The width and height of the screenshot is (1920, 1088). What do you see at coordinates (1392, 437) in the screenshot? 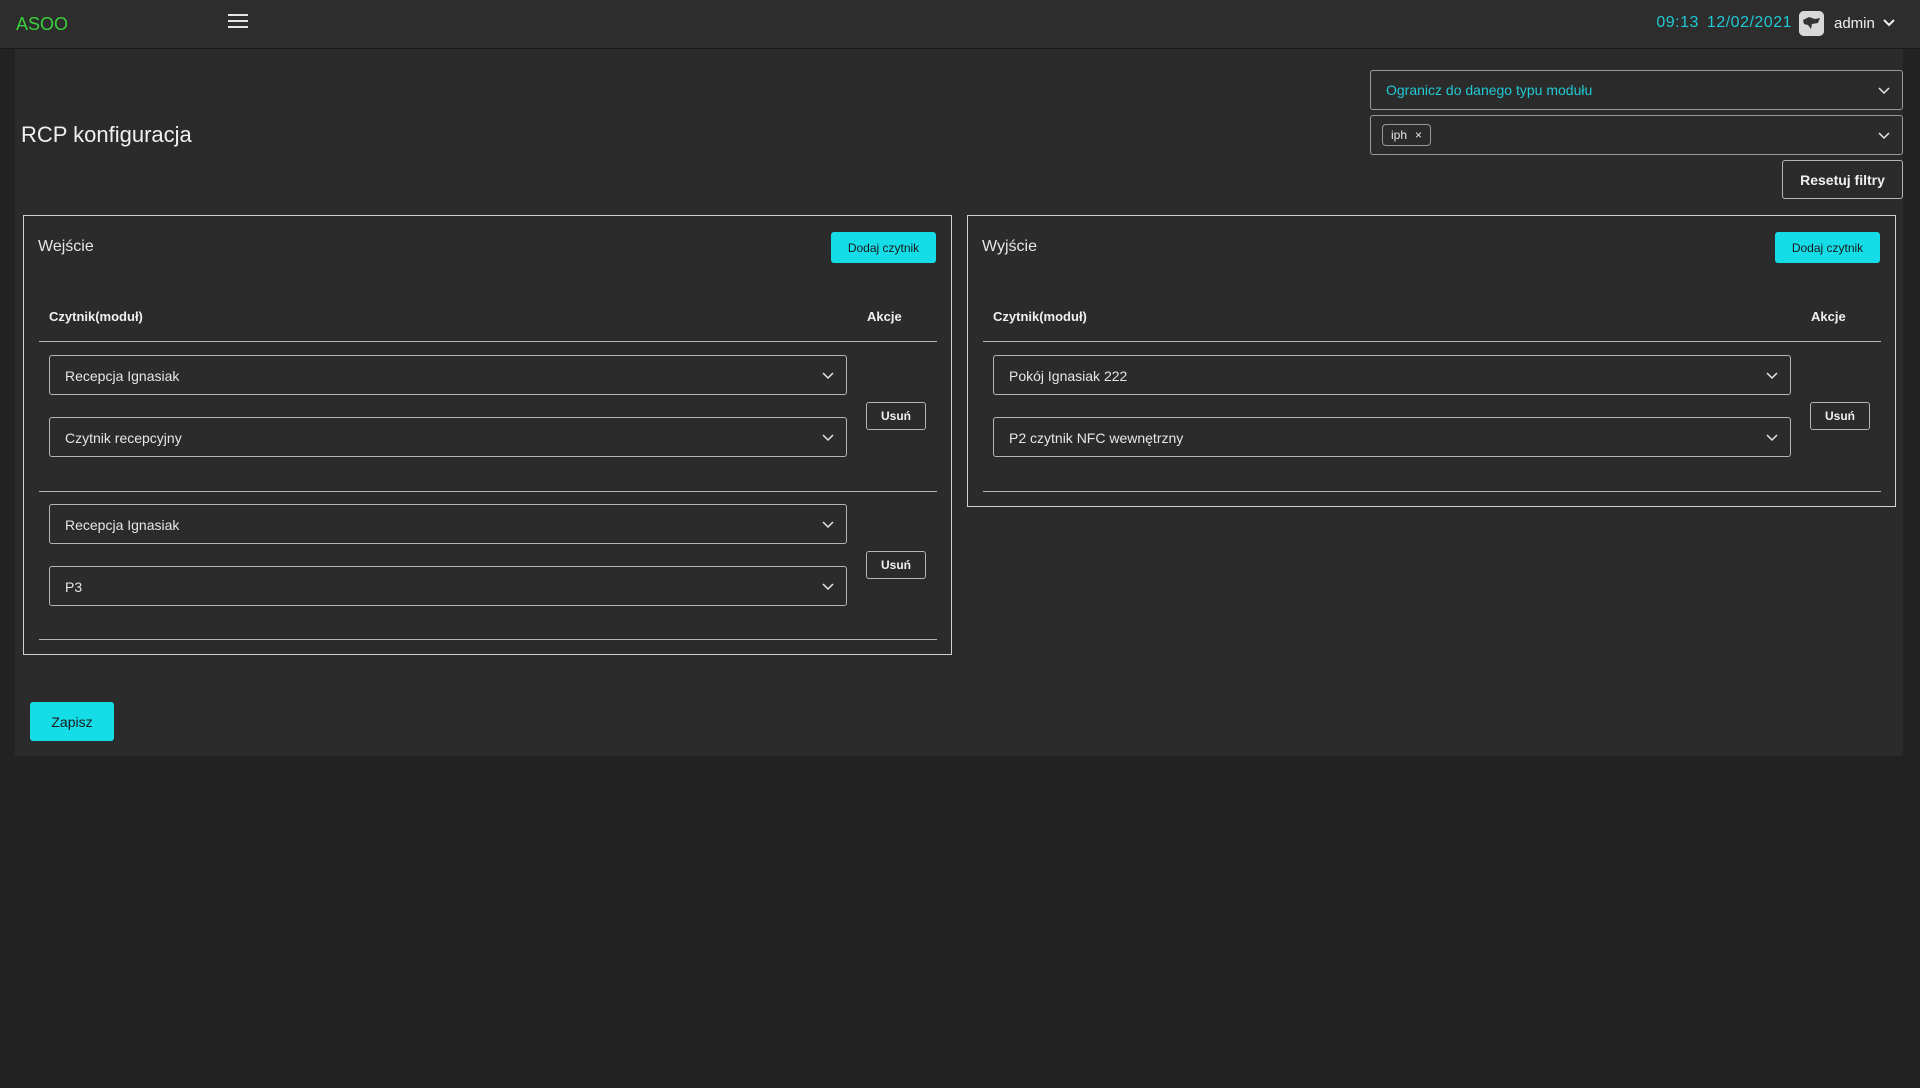
I see `reader-select: P2 czytnik NFC wewnętrzny` at bounding box center [1392, 437].